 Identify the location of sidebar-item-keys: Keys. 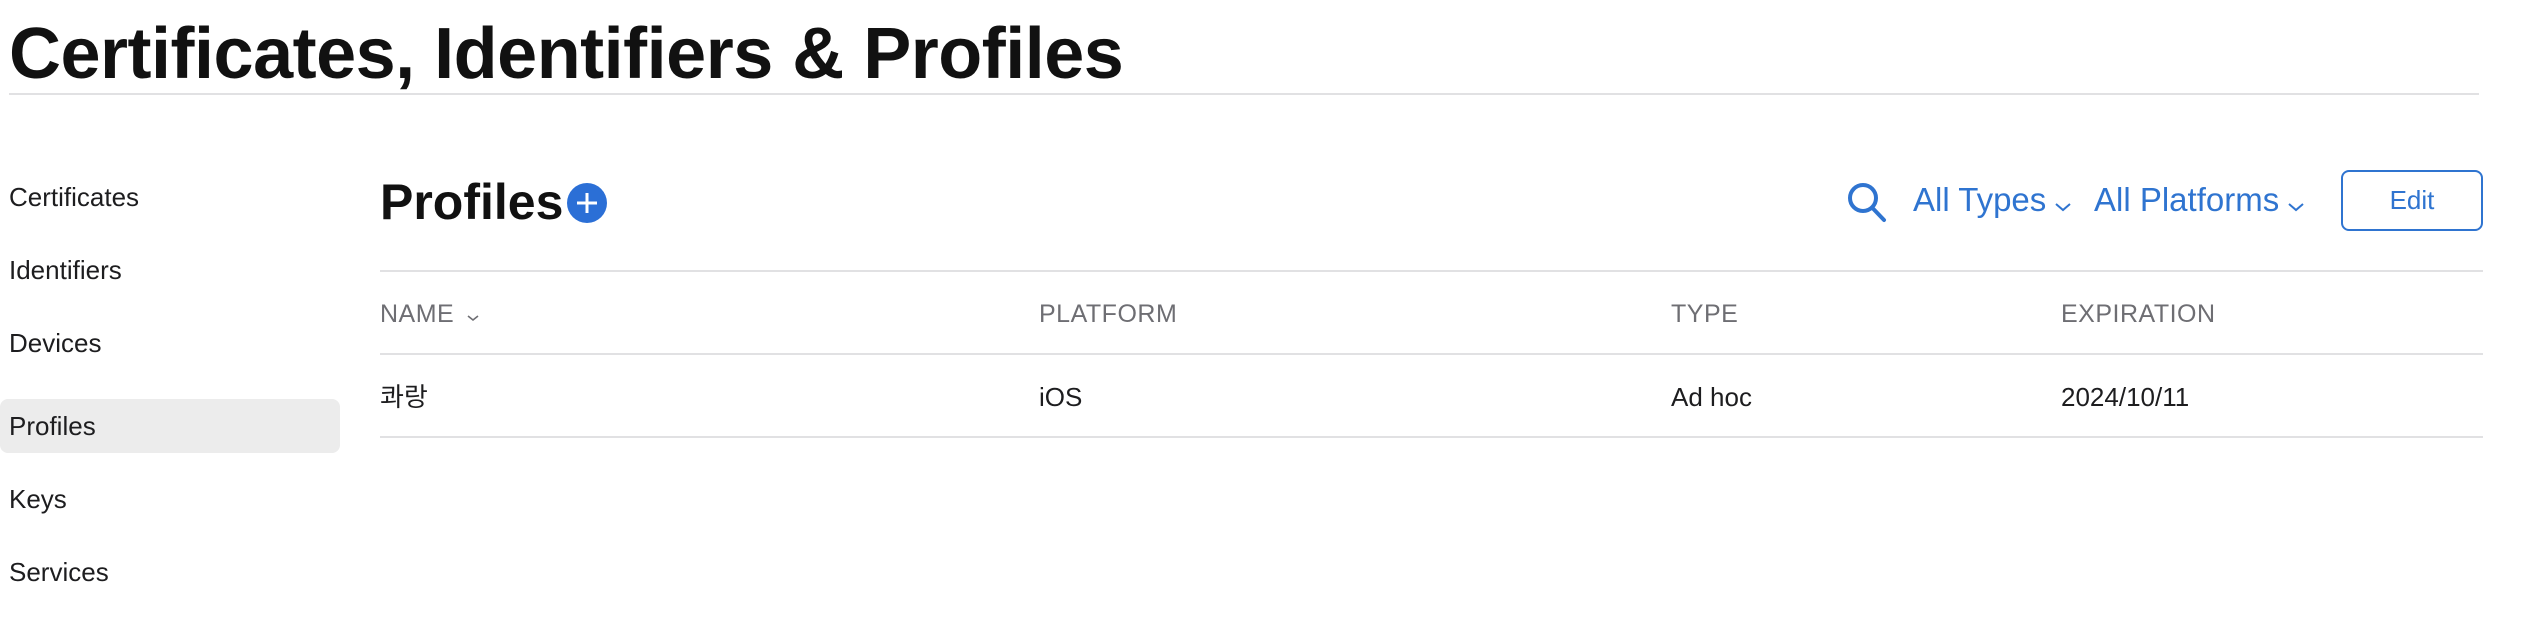
(170, 499).